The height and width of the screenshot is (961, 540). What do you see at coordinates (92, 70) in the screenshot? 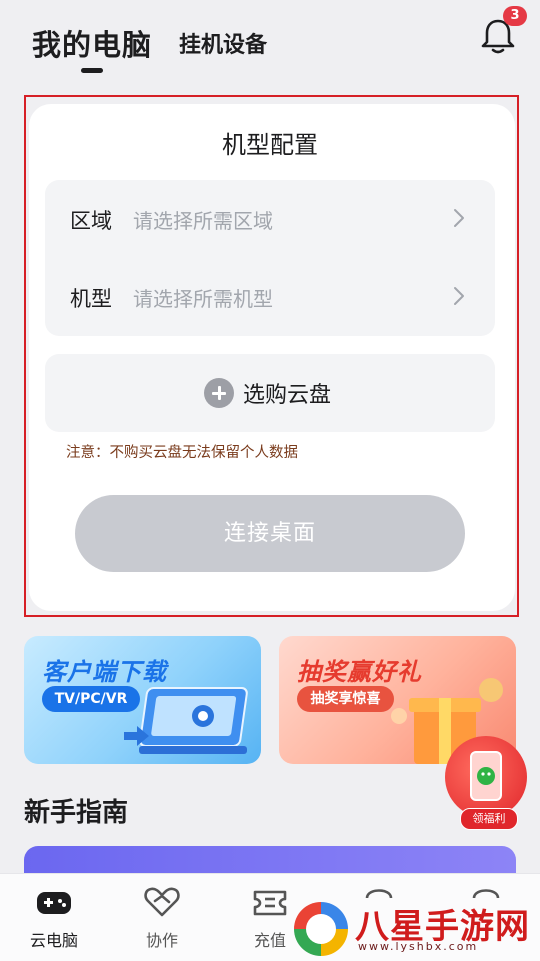
I see `active-tab-indicator` at bounding box center [92, 70].